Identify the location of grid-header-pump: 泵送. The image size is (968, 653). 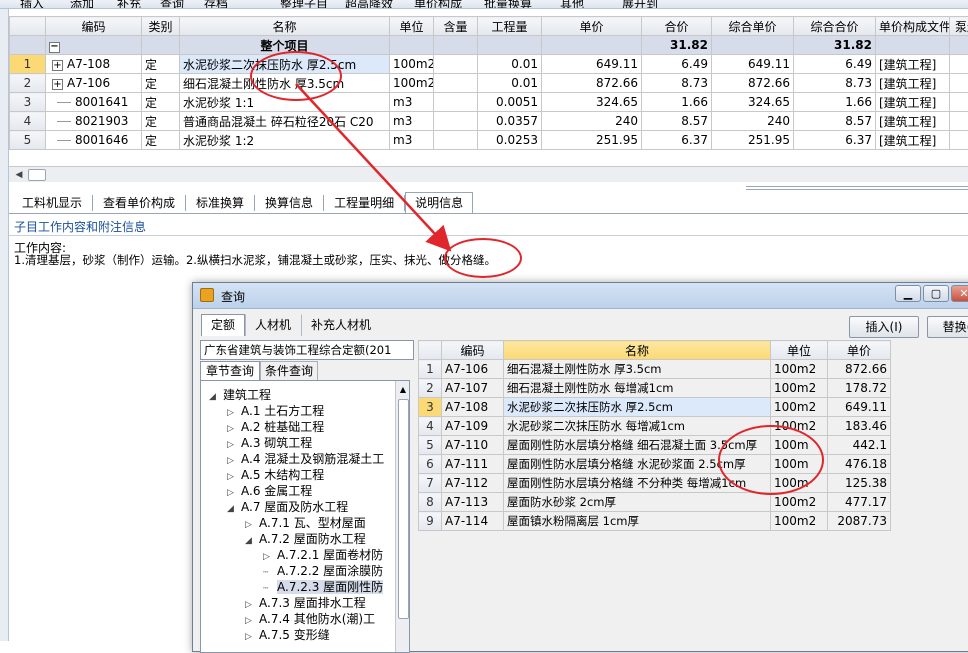
(959, 26).